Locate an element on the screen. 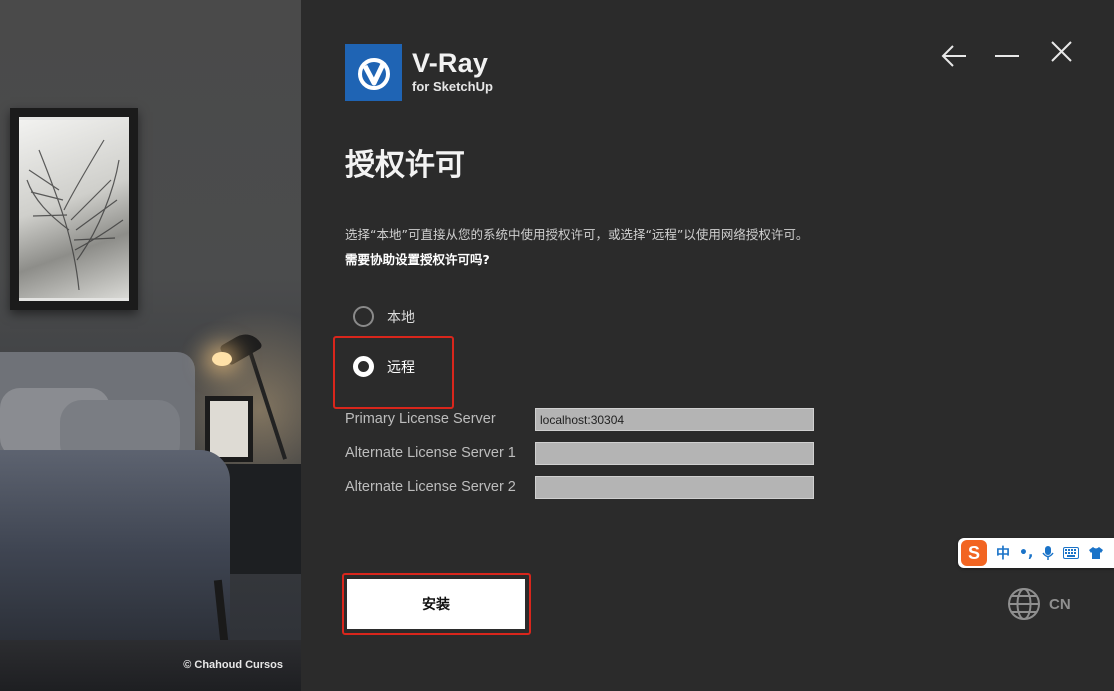 The height and width of the screenshot is (691, 1114). wall-picture-frame is located at coordinates (74, 209).